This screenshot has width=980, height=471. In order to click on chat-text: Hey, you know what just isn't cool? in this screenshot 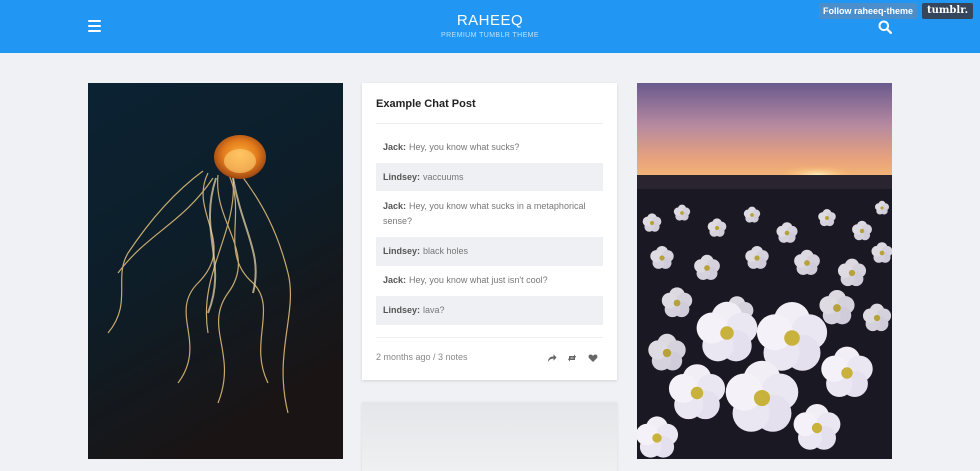, I will do `click(478, 280)`.